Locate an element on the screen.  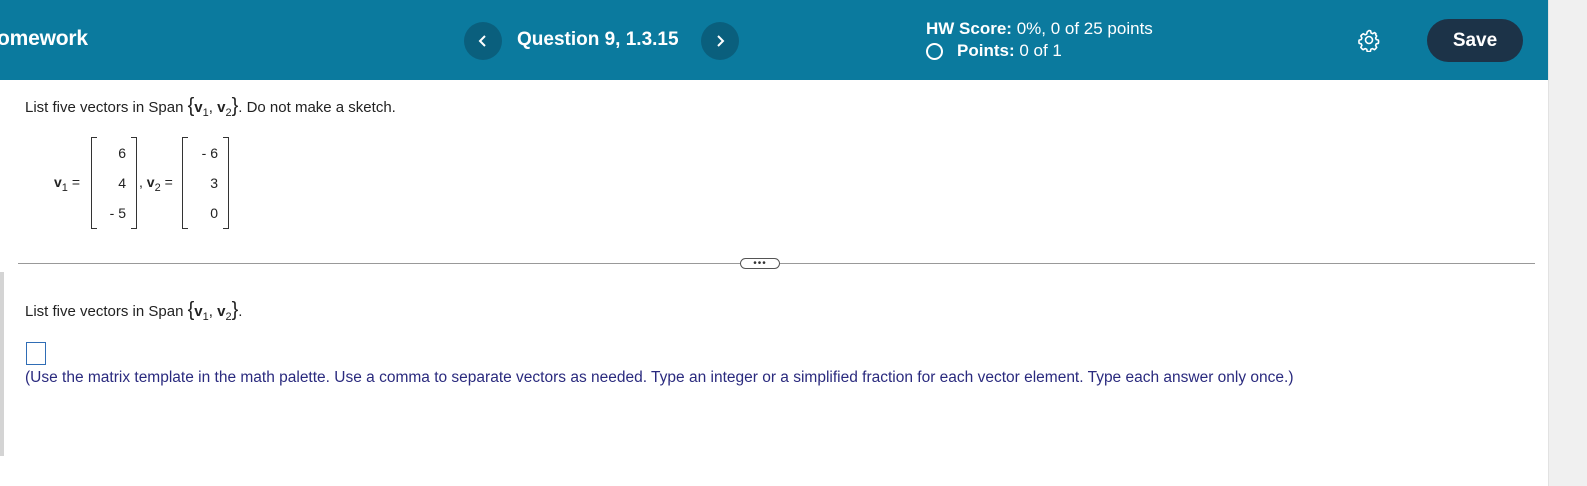
v2-letter: v is located at coordinates (150, 182).